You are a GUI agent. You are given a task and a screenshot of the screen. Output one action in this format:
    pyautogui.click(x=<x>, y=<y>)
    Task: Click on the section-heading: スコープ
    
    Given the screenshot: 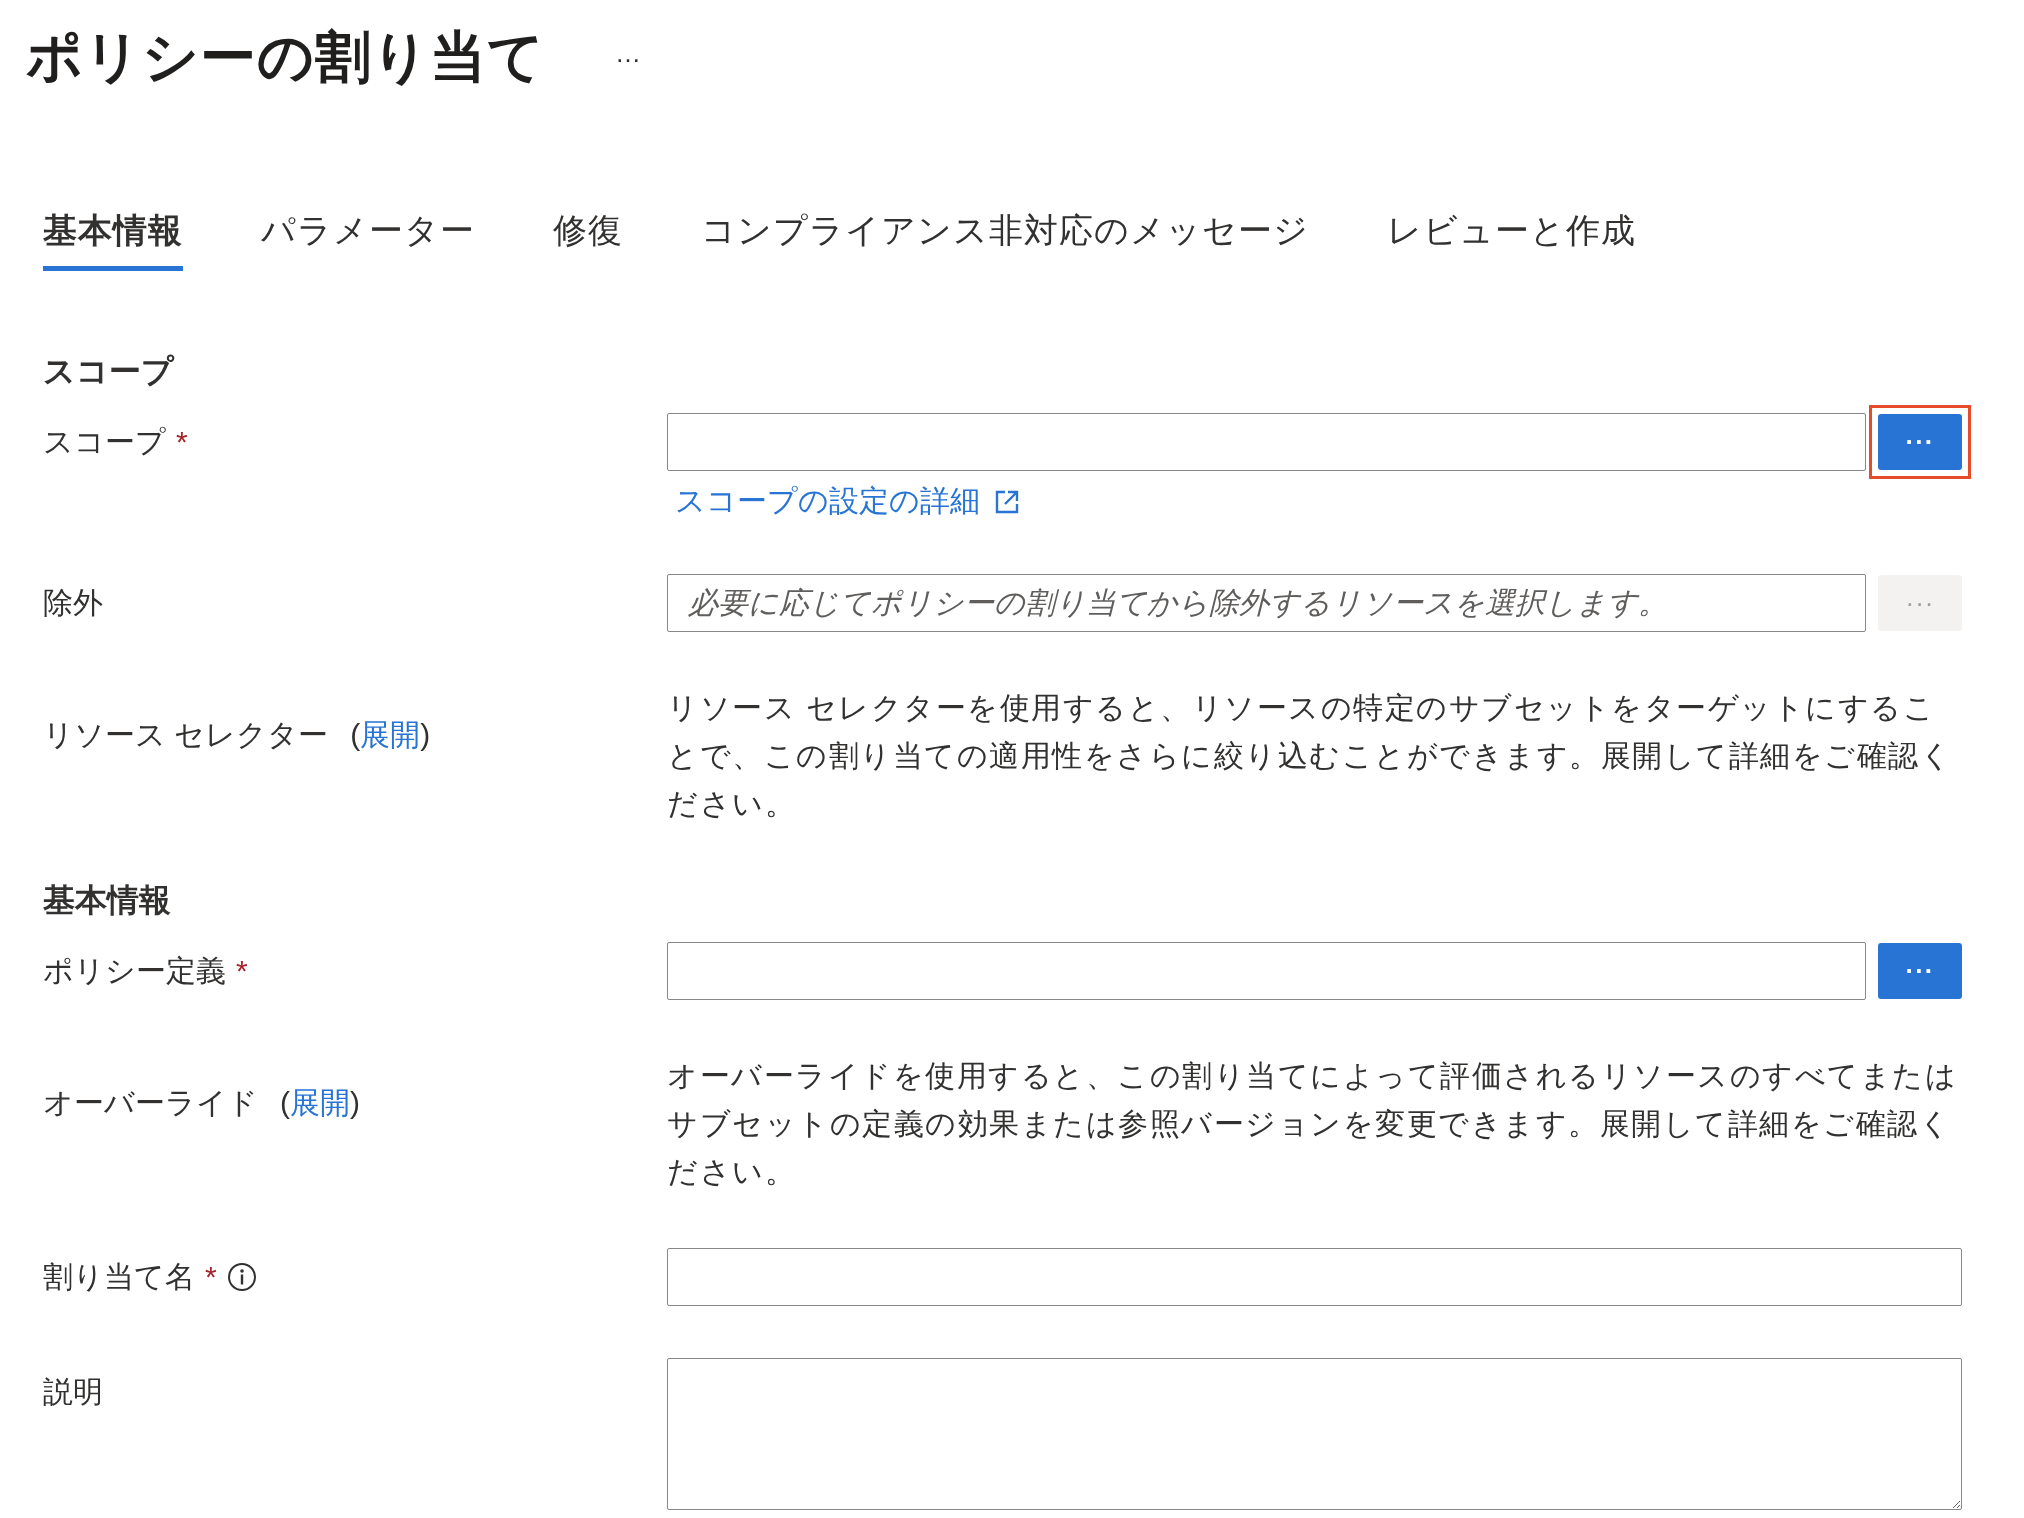 What is the action you would take?
    pyautogui.click(x=109, y=371)
    